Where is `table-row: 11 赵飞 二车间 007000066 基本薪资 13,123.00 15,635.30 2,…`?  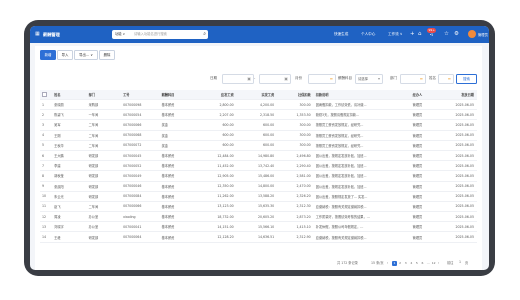
table-row: 11 赵飞 二车间 007000066 基本薪资 13,123.00 15,635.30 2,… is located at coordinates (258, 207).